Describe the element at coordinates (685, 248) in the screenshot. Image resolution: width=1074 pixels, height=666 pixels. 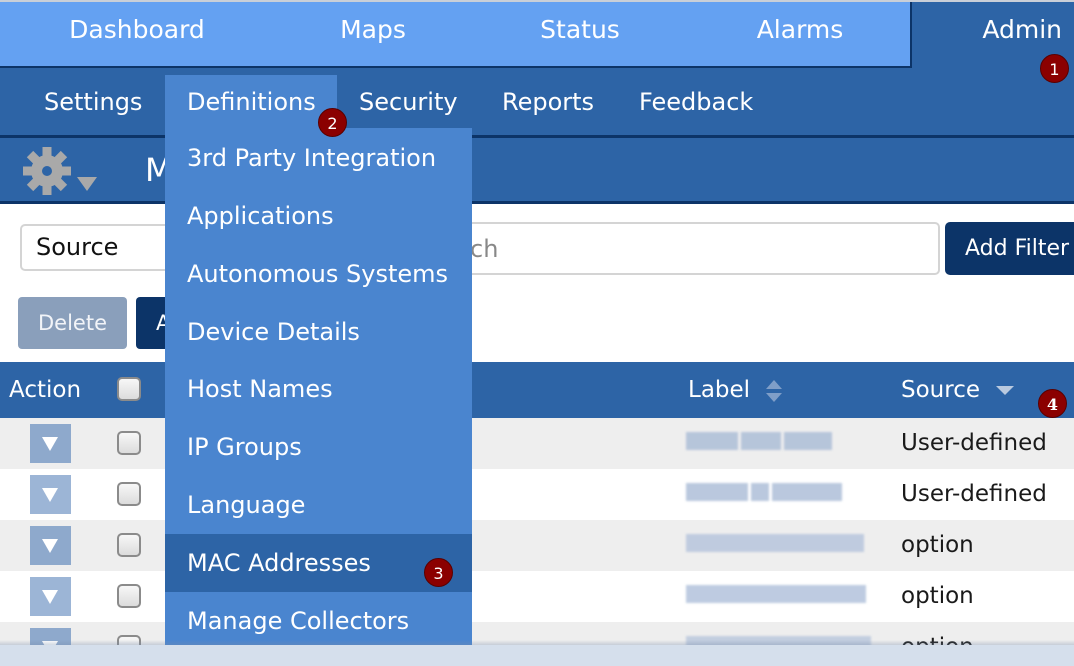
I see `search-input` at that location.